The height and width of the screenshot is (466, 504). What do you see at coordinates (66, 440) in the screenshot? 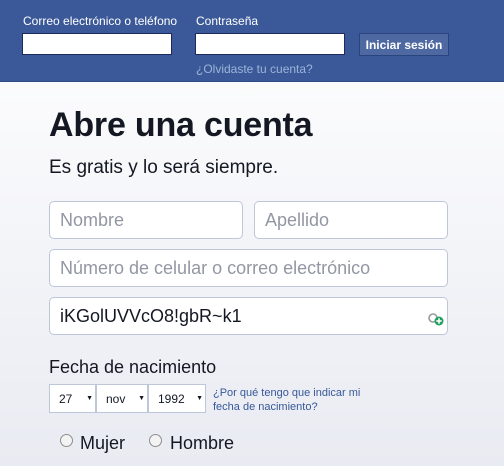
I see `gender-female-radio` at bounding box center [66, 440].